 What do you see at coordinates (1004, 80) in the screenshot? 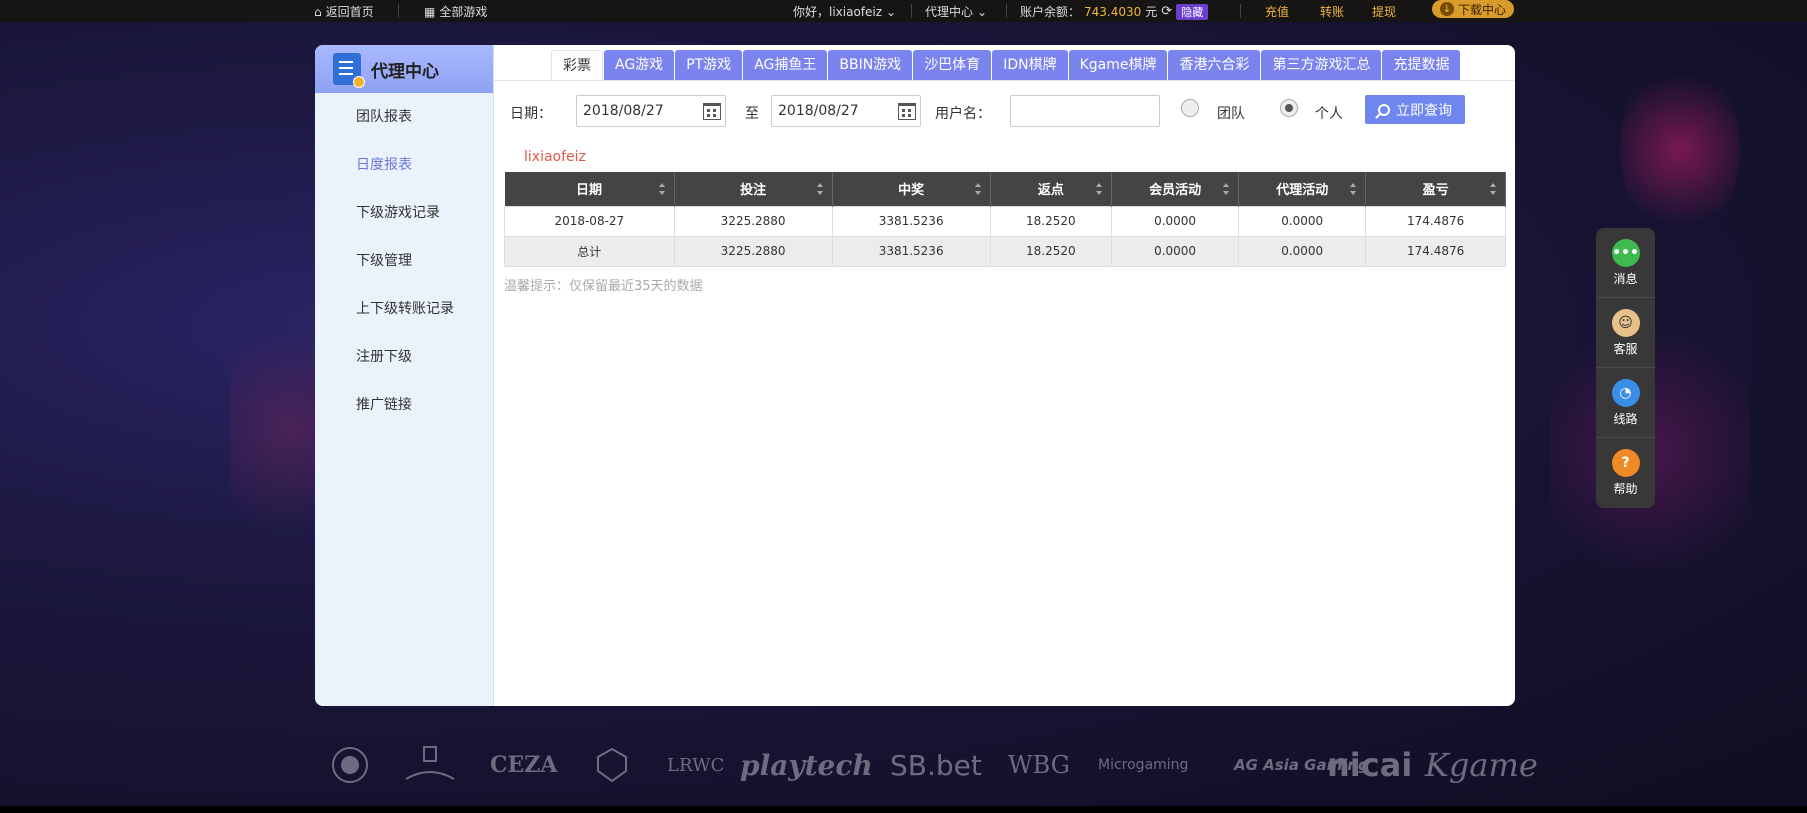
I see `tab-divider` at bounding box center [1004, 80].